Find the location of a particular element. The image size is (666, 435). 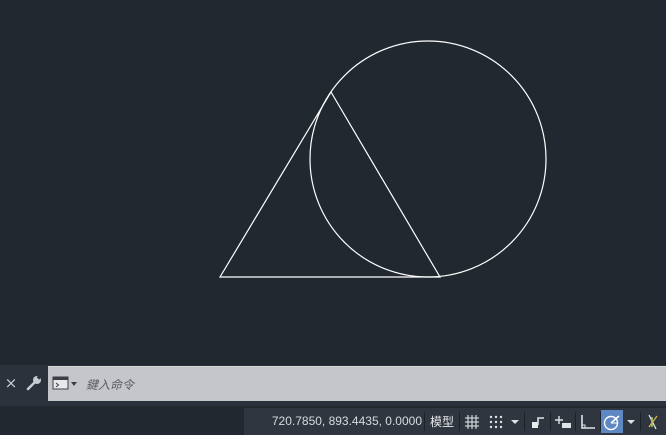

coordinate-readout: 720.7850, 893.4435, 0.0000 is located at coordinates (334, 421).